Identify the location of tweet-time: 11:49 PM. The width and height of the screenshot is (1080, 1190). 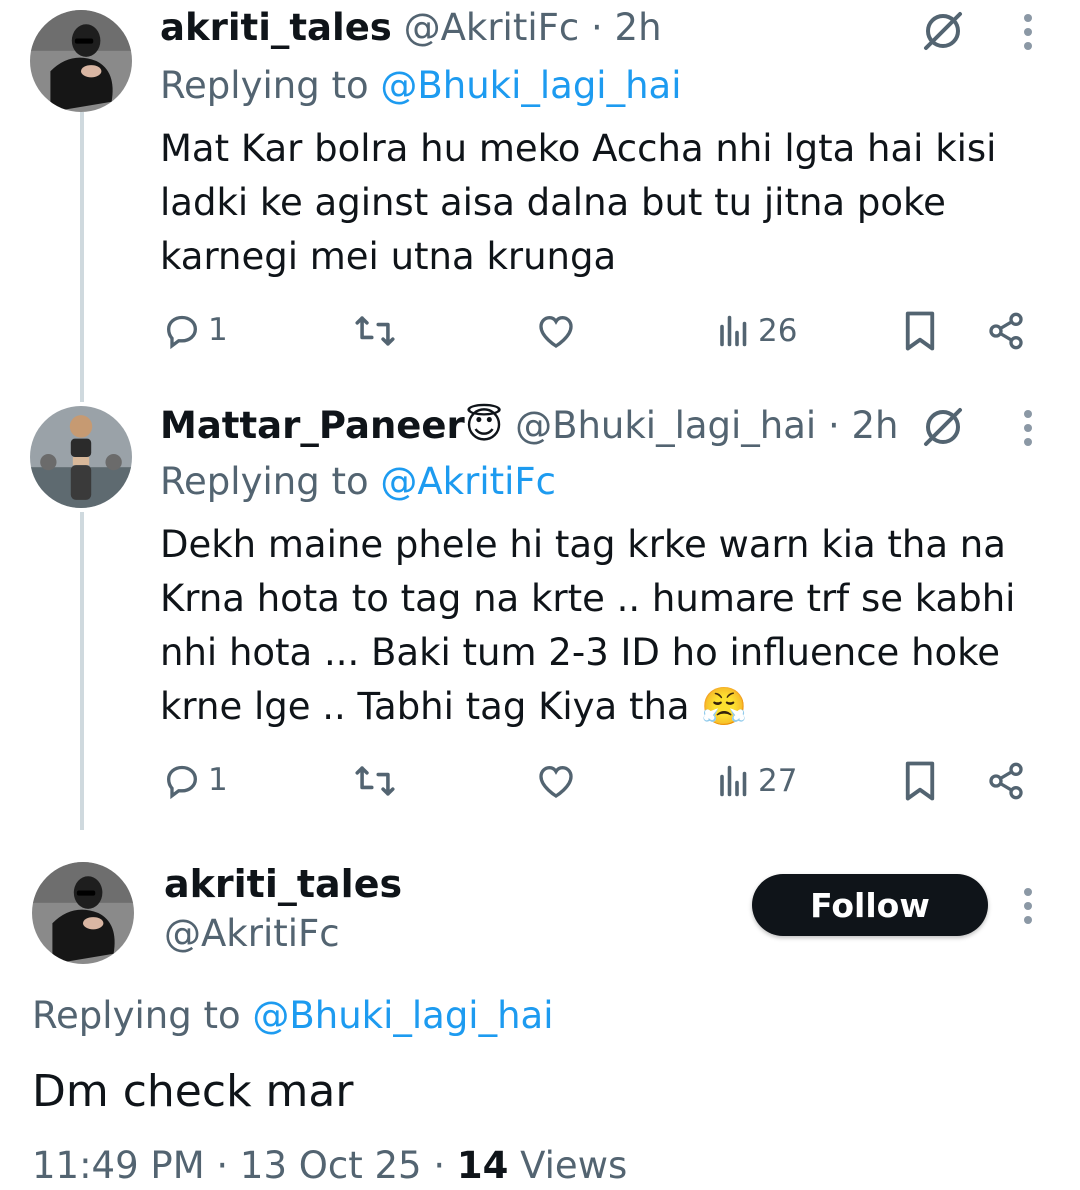
(118, 1165).